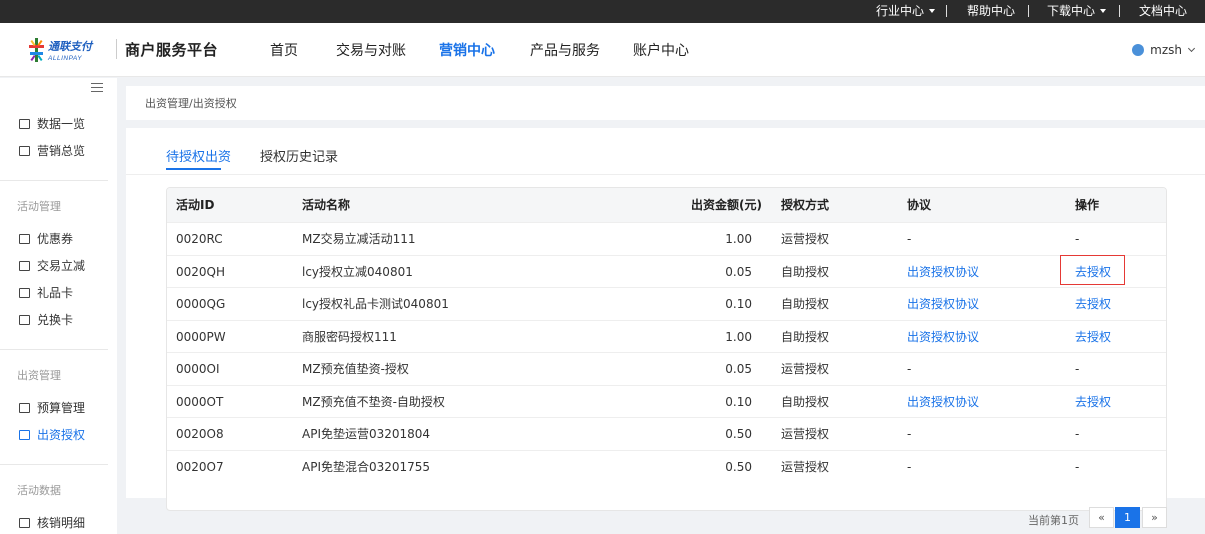  What do you see at coordinates (52, 124) in the screenshot?
I see `sidebar-item-data-overview: 数据一览` at bounding box center [52, 124].